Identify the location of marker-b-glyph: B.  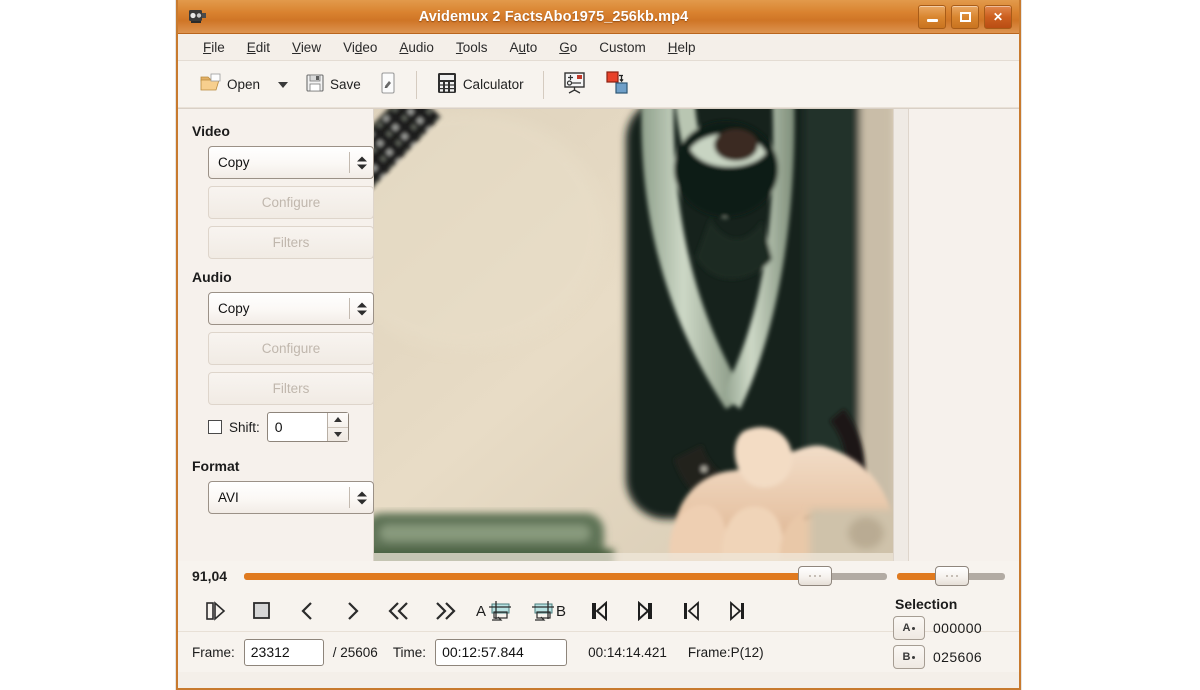
(906, 657).